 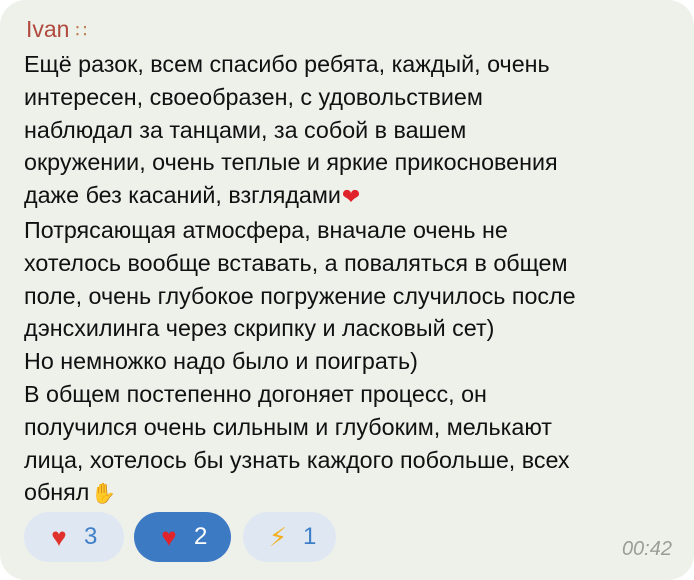 I want to click on sender-name-row: Ivan ∷, so click(x=56, y=30).